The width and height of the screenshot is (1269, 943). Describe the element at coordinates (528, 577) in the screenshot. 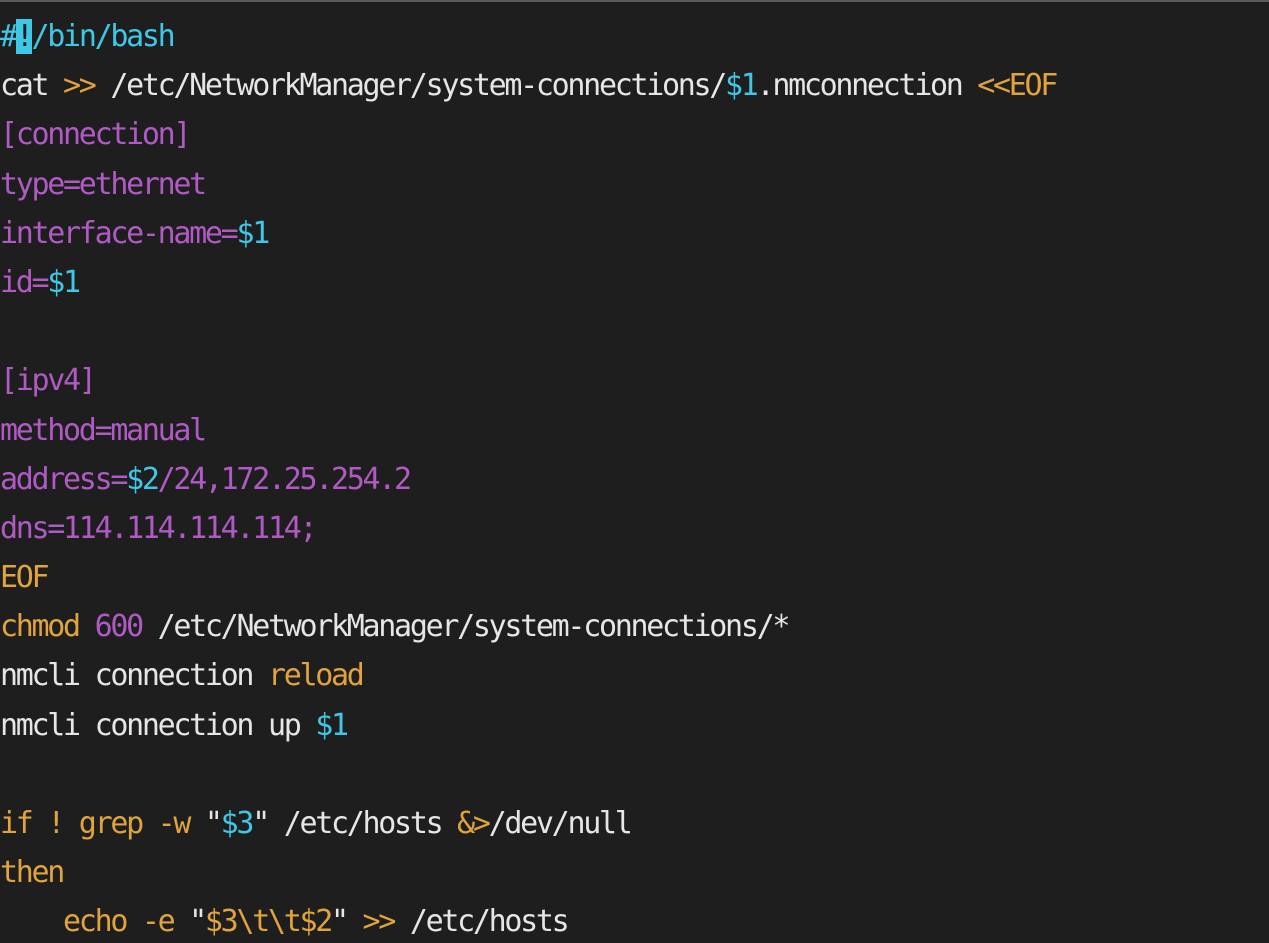

I see `code-line: EOF` at that location.